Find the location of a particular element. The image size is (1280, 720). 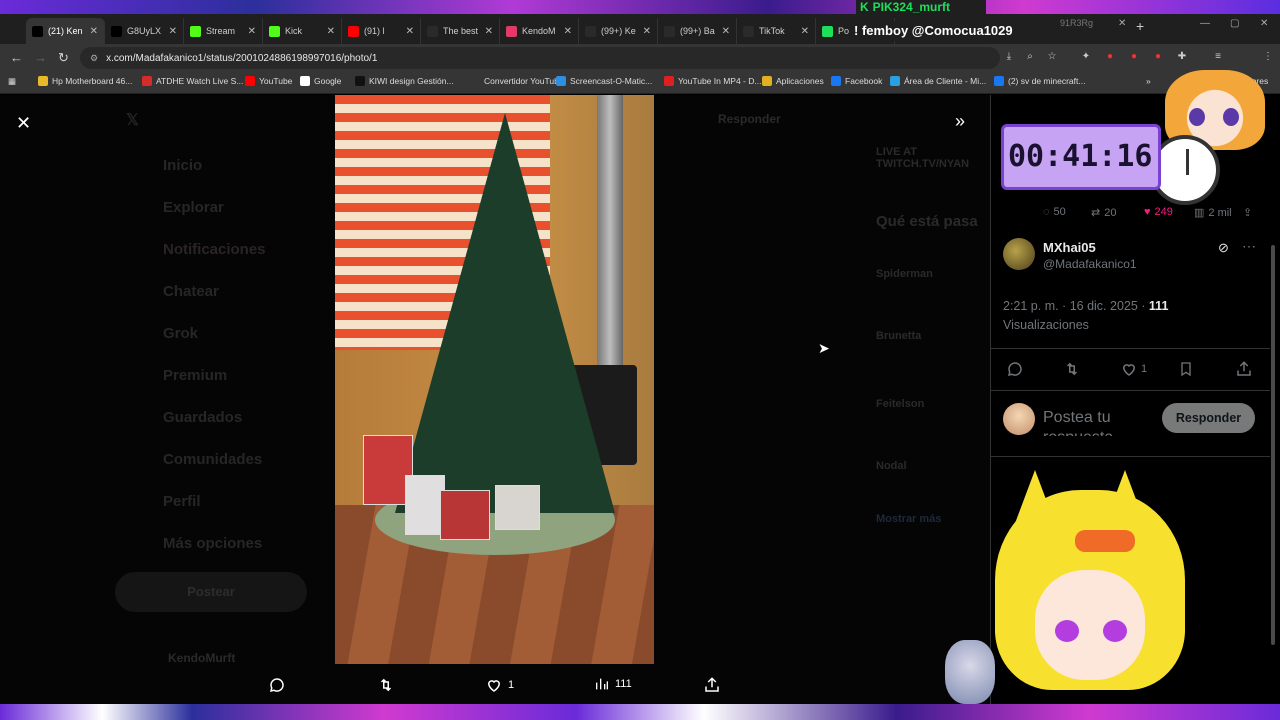

browser-tab: (99+) Ke ✕ is located at coordinates (618, 31).